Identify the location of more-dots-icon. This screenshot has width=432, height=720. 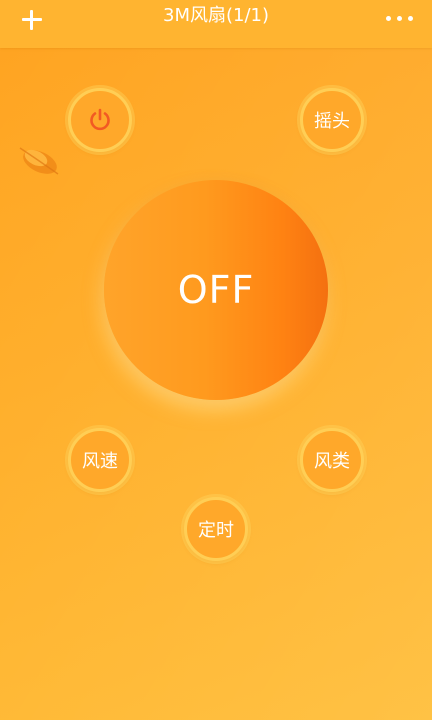
(401, 18).